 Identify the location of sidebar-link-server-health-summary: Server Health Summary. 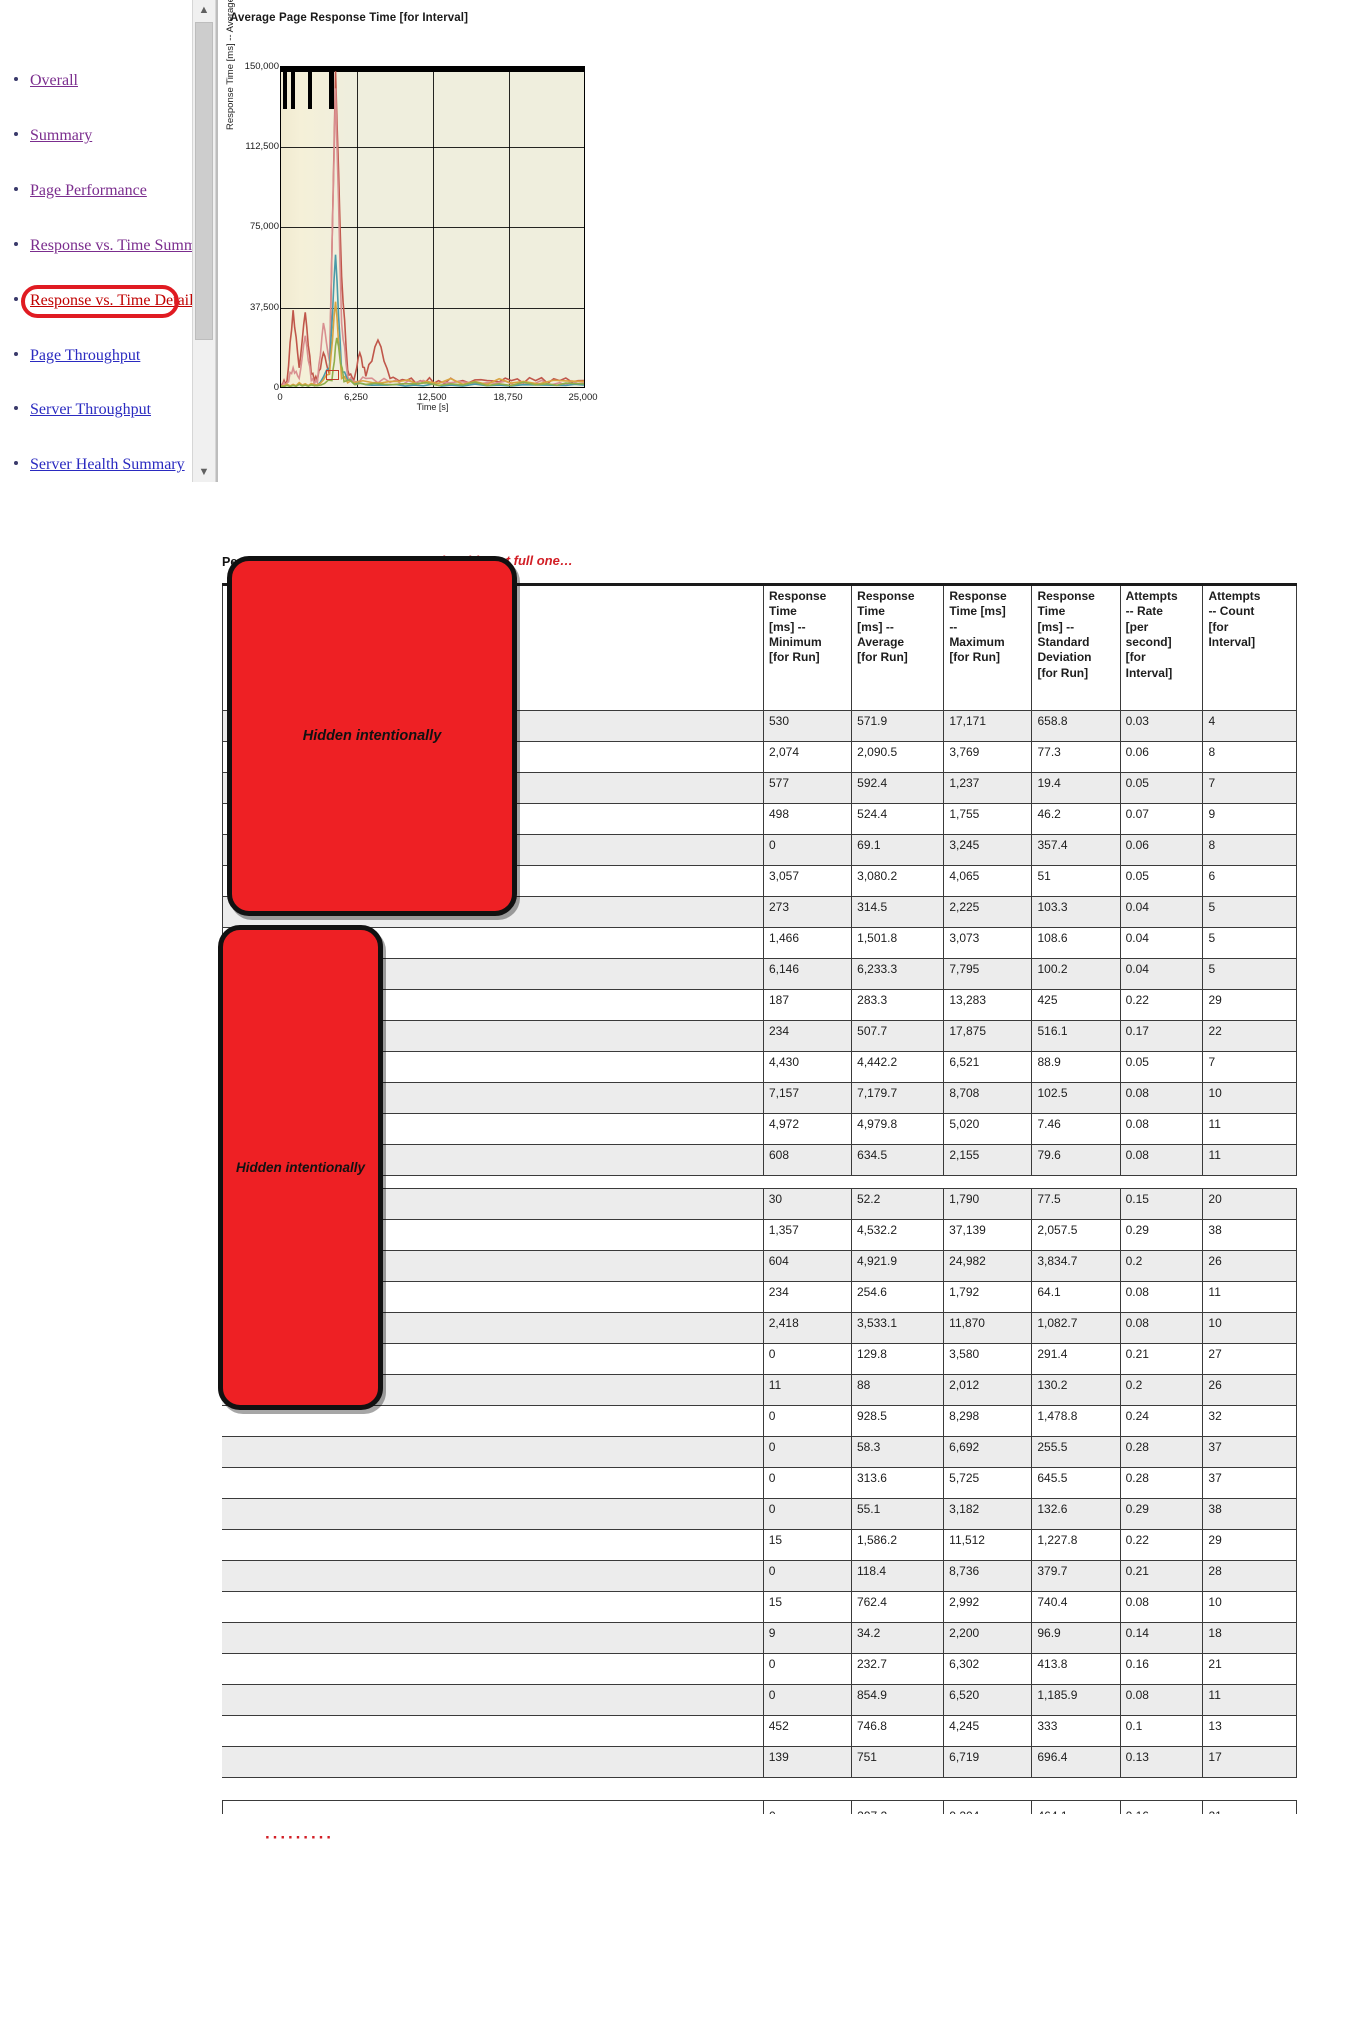
(107, 464).